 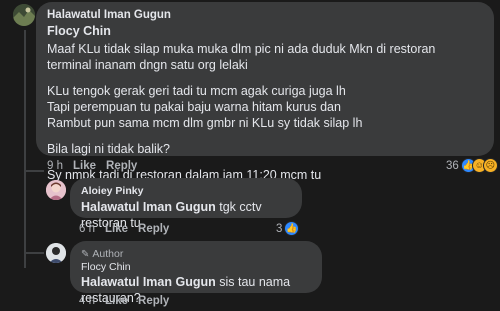 What do you see at coordinates (87, 301) in the screenshot?
I see `comment-time: 4 h` at bounding box center [87, 301].